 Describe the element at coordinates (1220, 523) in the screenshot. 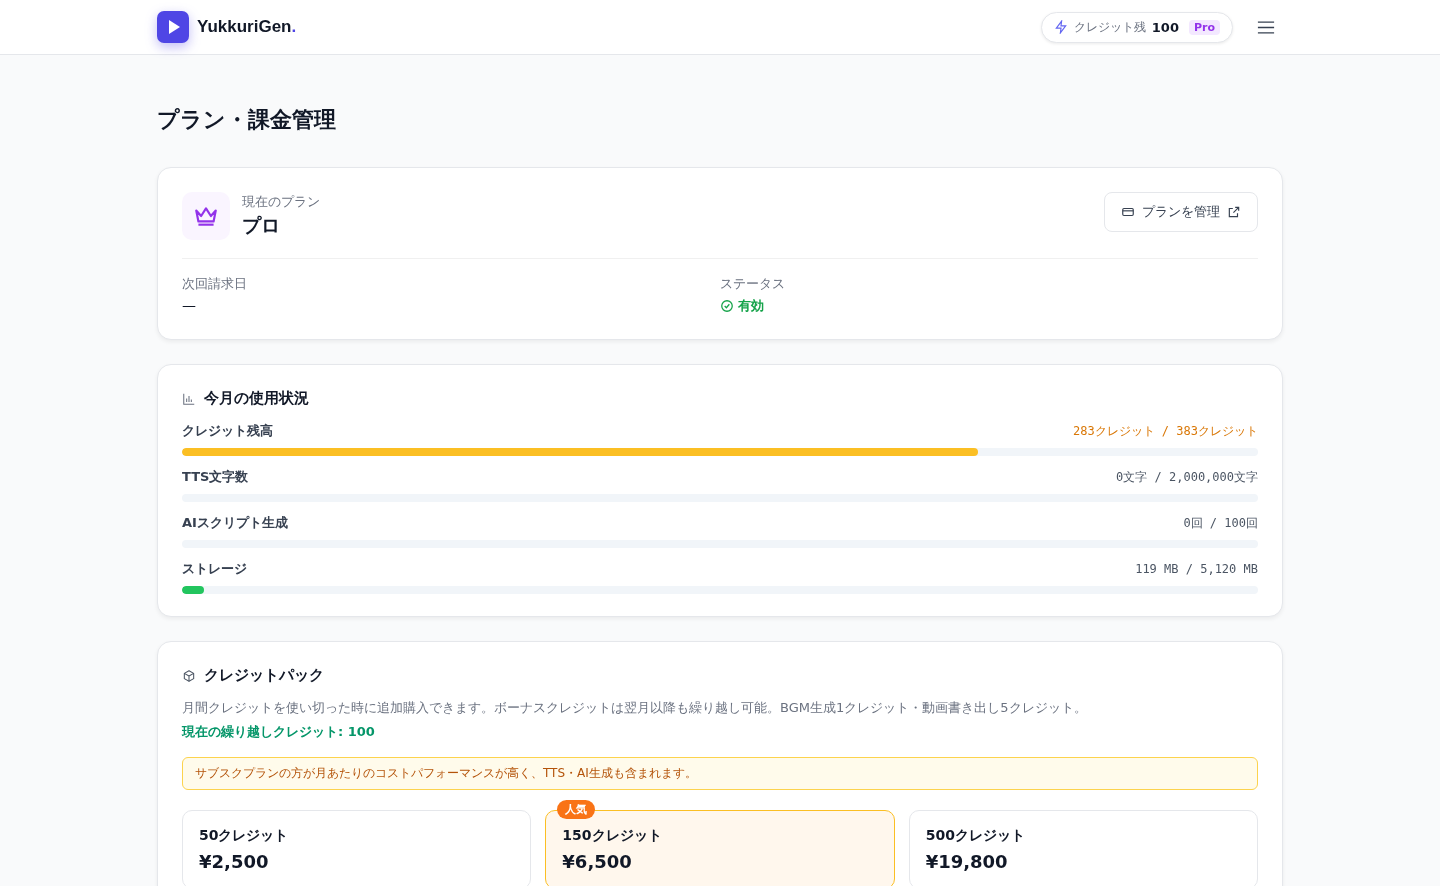

I see `usage-reading: 0回 / 100回` at that location.